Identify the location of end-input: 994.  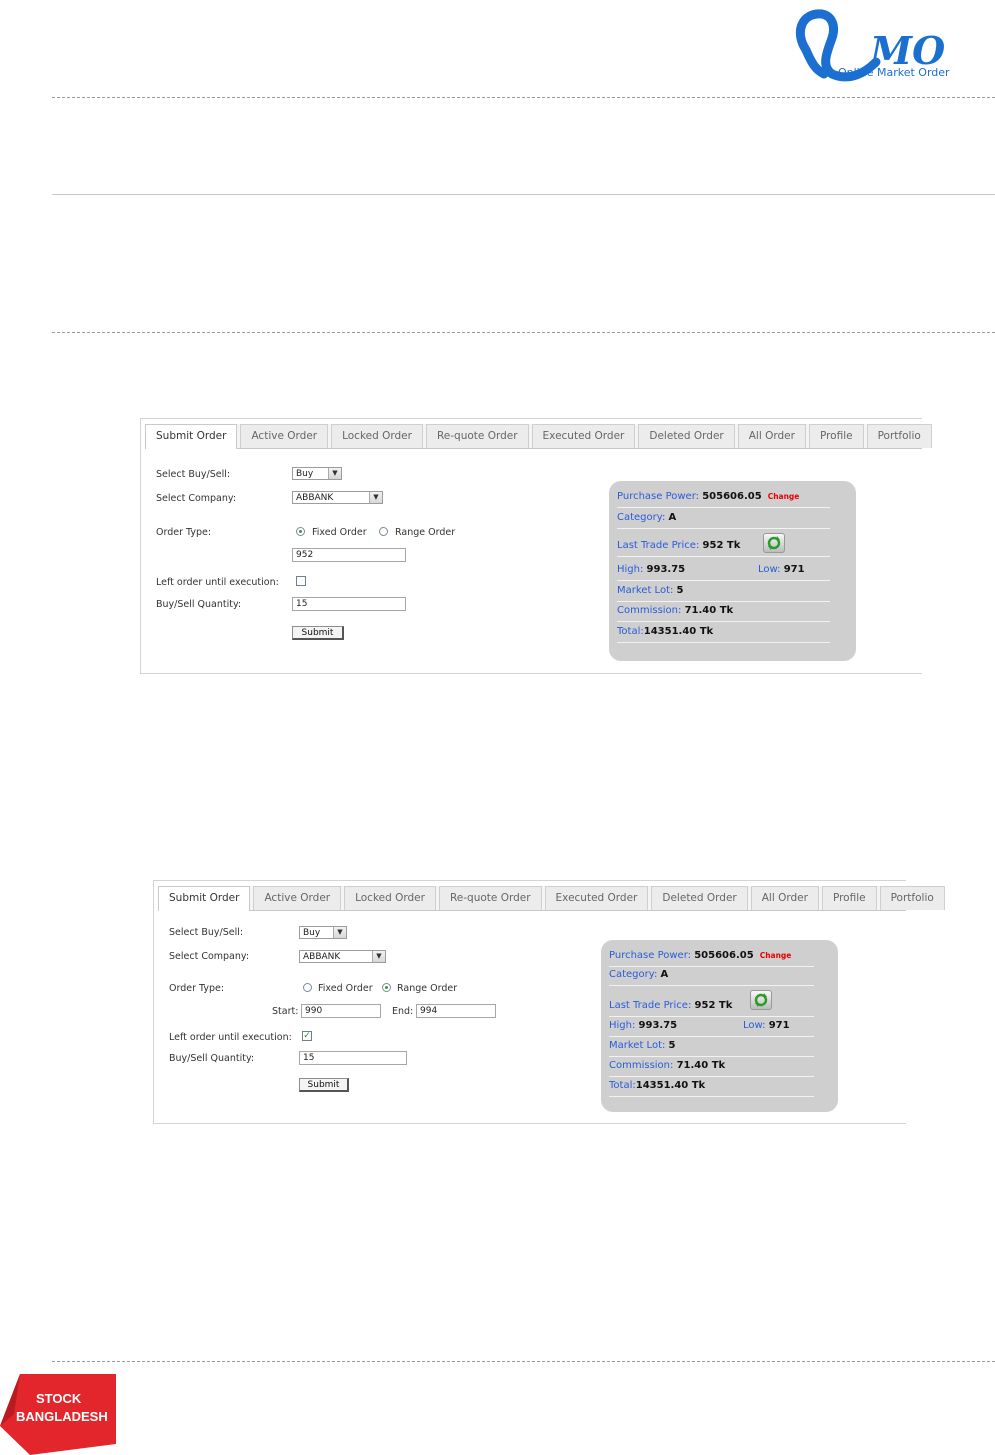
(456, 1011).